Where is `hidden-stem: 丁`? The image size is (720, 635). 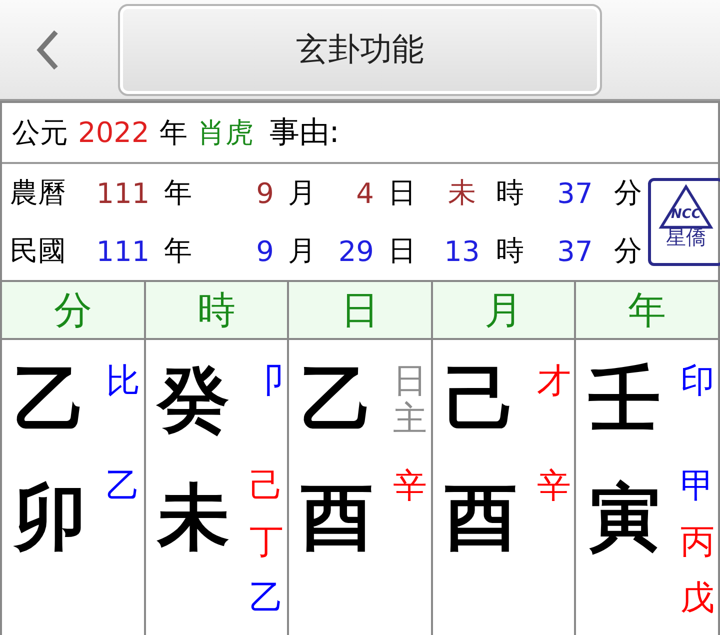 hidden-stem: 丁 is located at coordinates (267, 542).